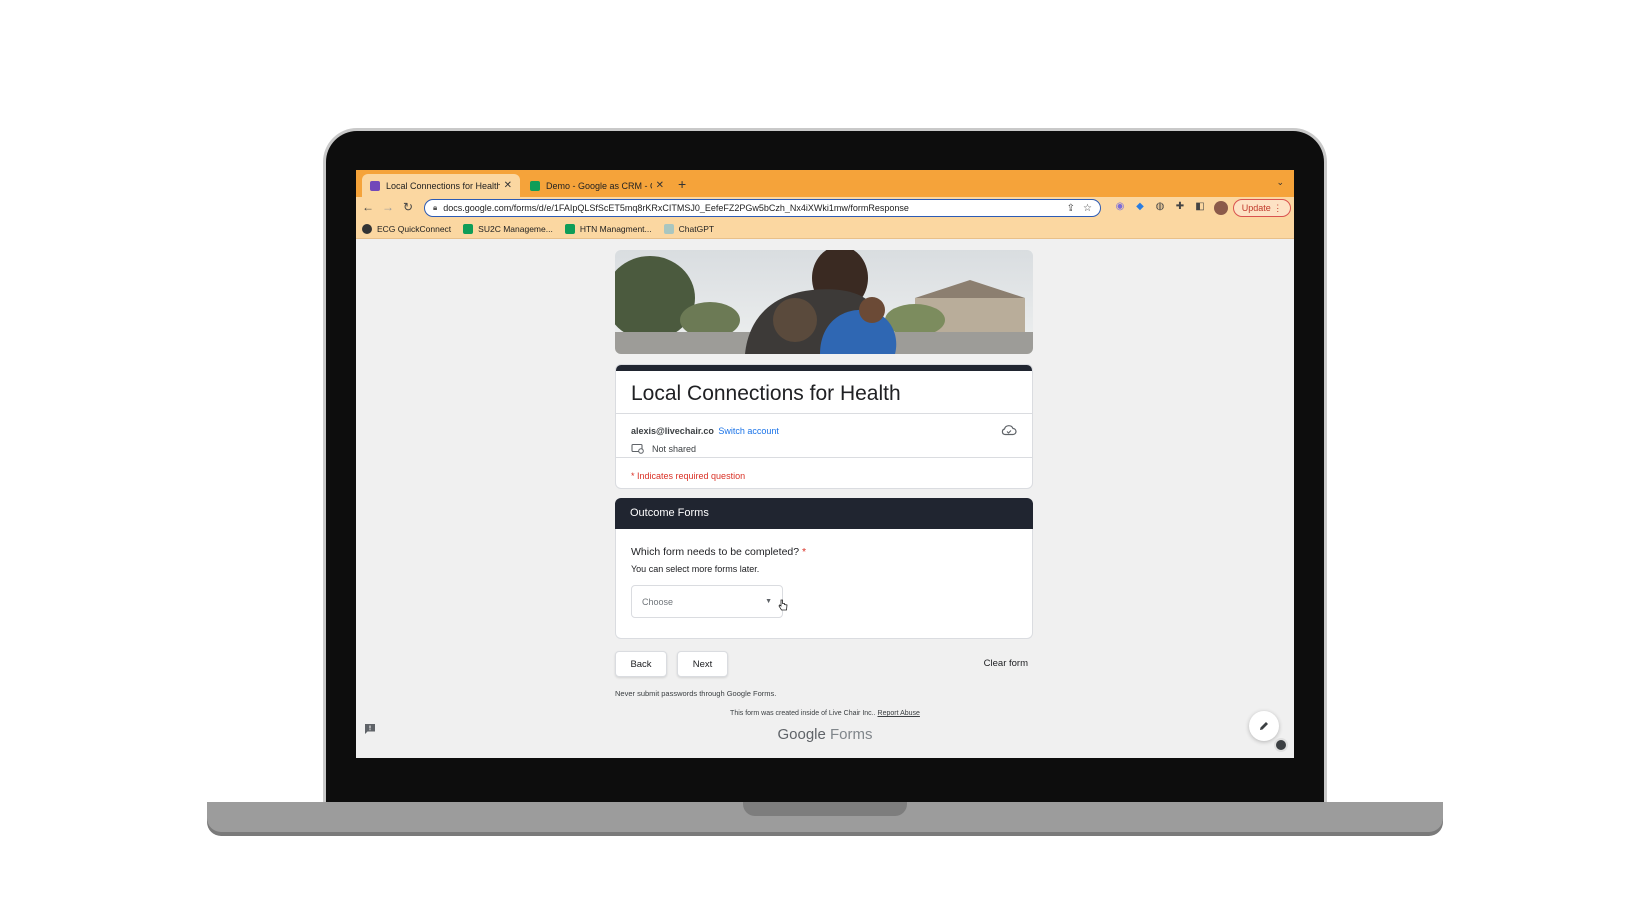 The width and height of the screenshot is (1640, 924). What do you see at coordinates (707, 601) in the screenshot?
I see `form-select-dropdown: Choose ▼` at bounding box center [707, 601].